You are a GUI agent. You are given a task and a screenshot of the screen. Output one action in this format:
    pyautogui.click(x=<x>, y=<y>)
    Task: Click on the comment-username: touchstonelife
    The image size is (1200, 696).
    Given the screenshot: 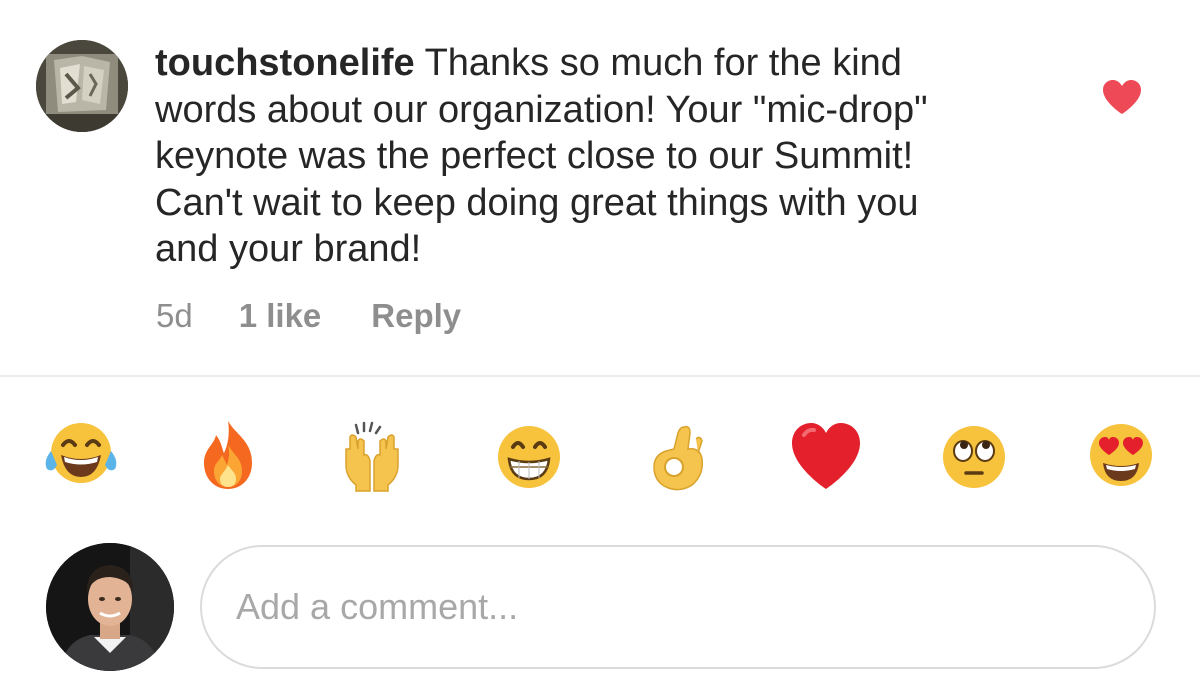 What is the action you would take?
    pyautogui.click(x=285, y=63)
    